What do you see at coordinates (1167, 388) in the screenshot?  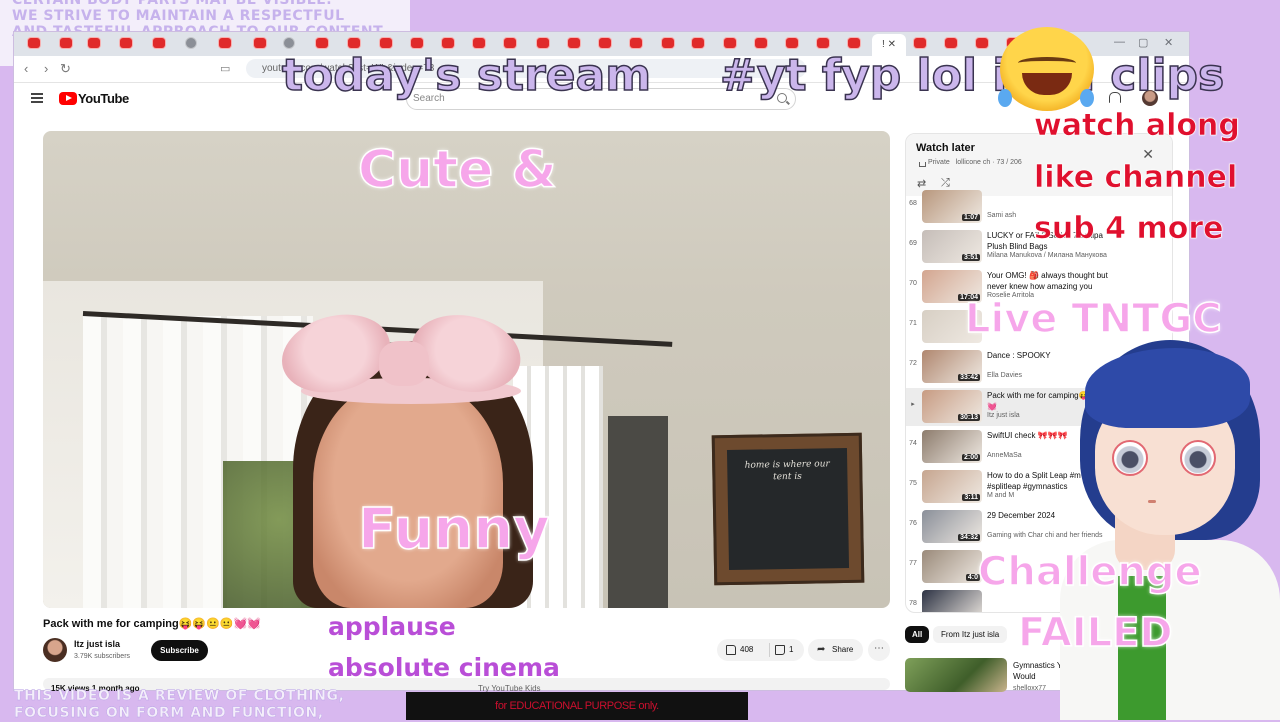 I see `vtuber-bangs` at bounding box center [1167, 388].